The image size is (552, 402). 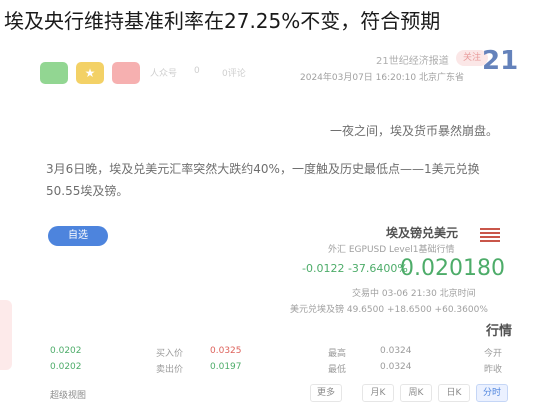 What do you see at coordinates (492, 393) in the screenshot?
I see `tab-intraday: 分时` at bounding box center [492, 393].